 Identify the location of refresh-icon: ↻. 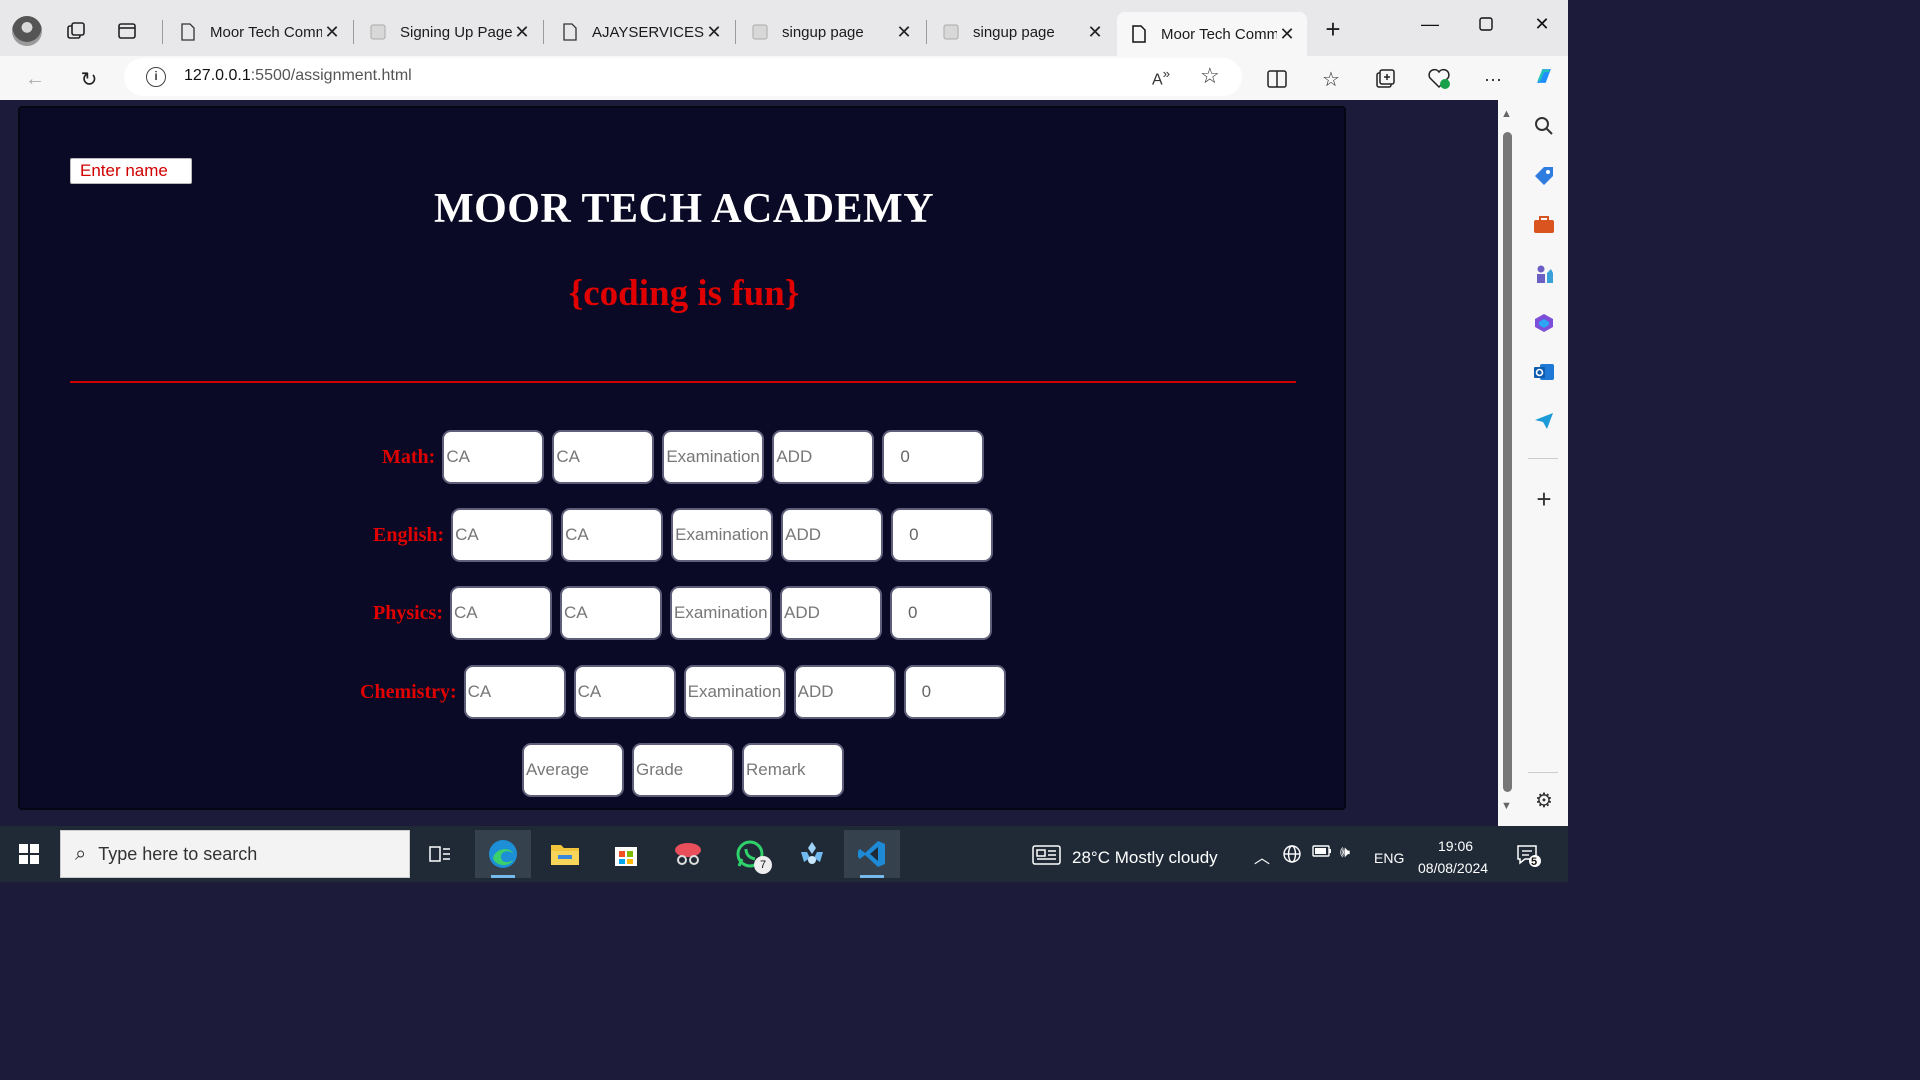
(89, 79).